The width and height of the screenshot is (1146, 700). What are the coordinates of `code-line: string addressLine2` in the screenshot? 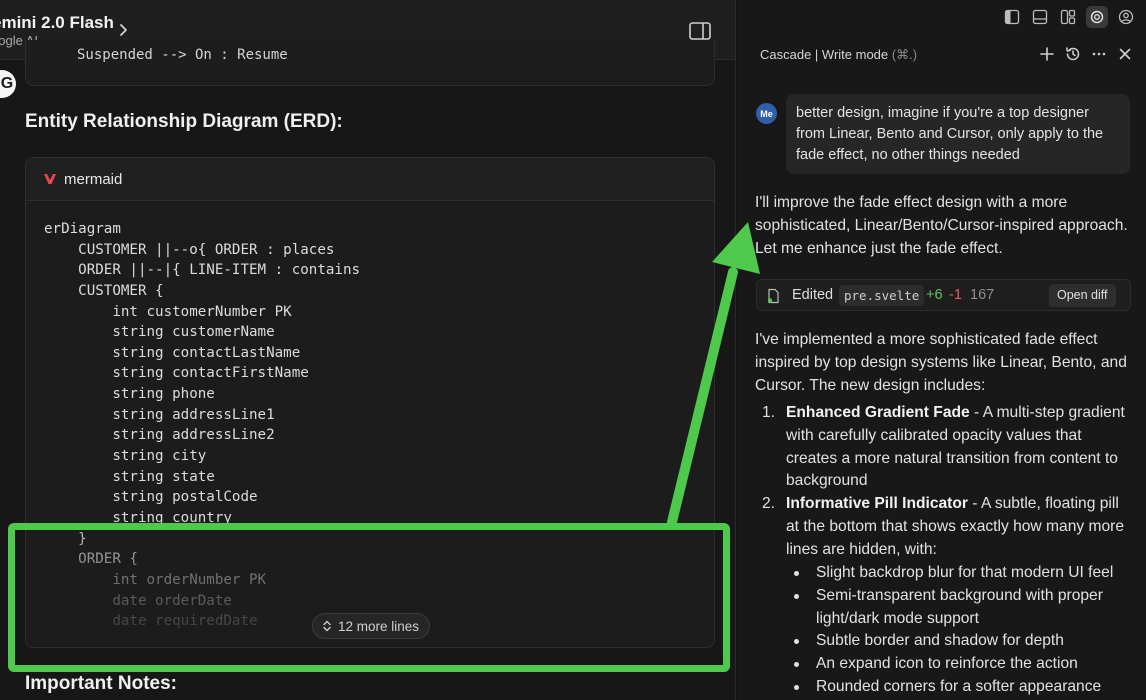 It's located at (159, 435).